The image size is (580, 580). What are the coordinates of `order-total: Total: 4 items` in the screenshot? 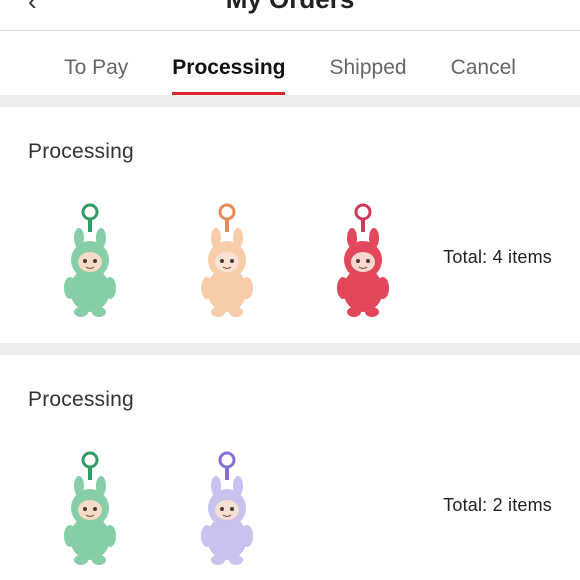 It's located at (497, 257).